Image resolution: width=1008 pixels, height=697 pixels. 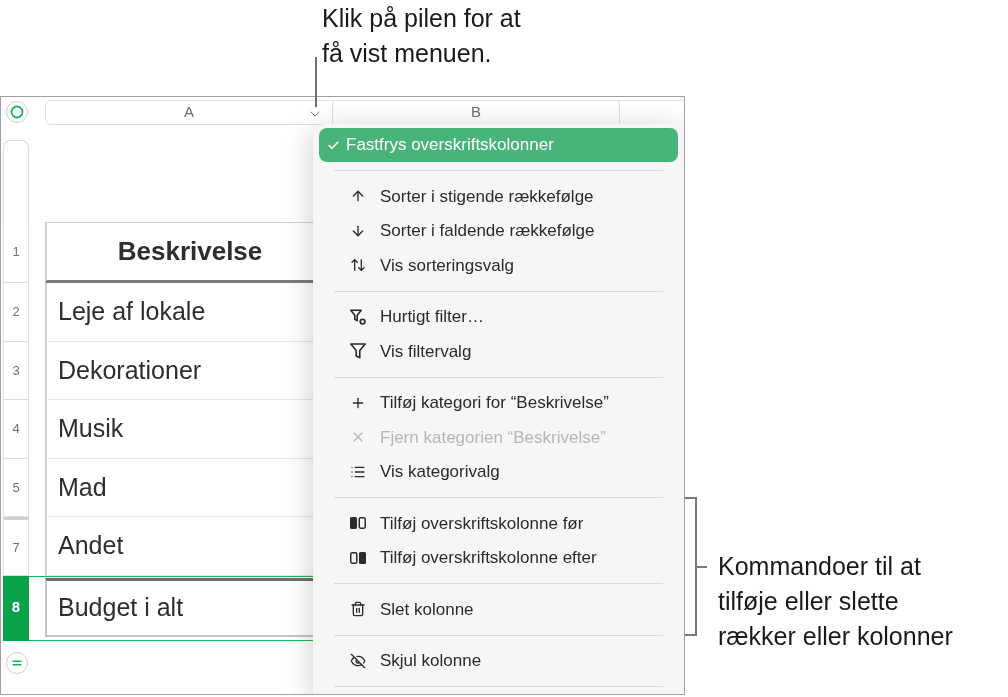 What do you see at coordinates (189, 112) in the screenshot?
I see `column-header: A` at bounding box center [189, 112].